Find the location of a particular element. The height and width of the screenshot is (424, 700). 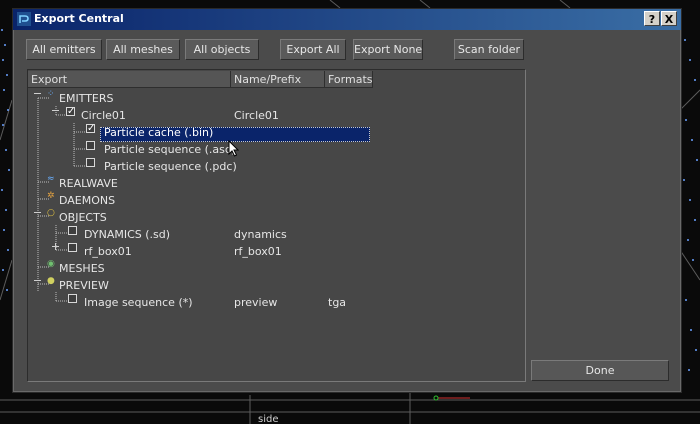

preview-icon: ● is located at coordinates (51, 281).